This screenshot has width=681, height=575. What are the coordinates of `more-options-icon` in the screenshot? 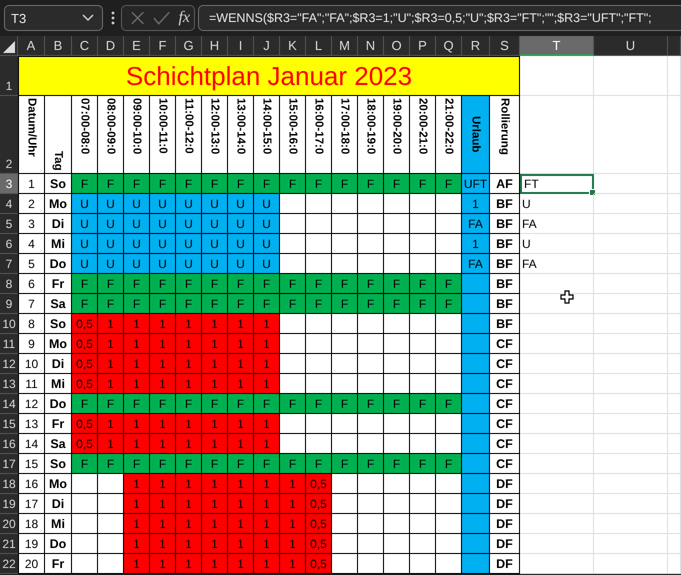 It's located at (113, 18).